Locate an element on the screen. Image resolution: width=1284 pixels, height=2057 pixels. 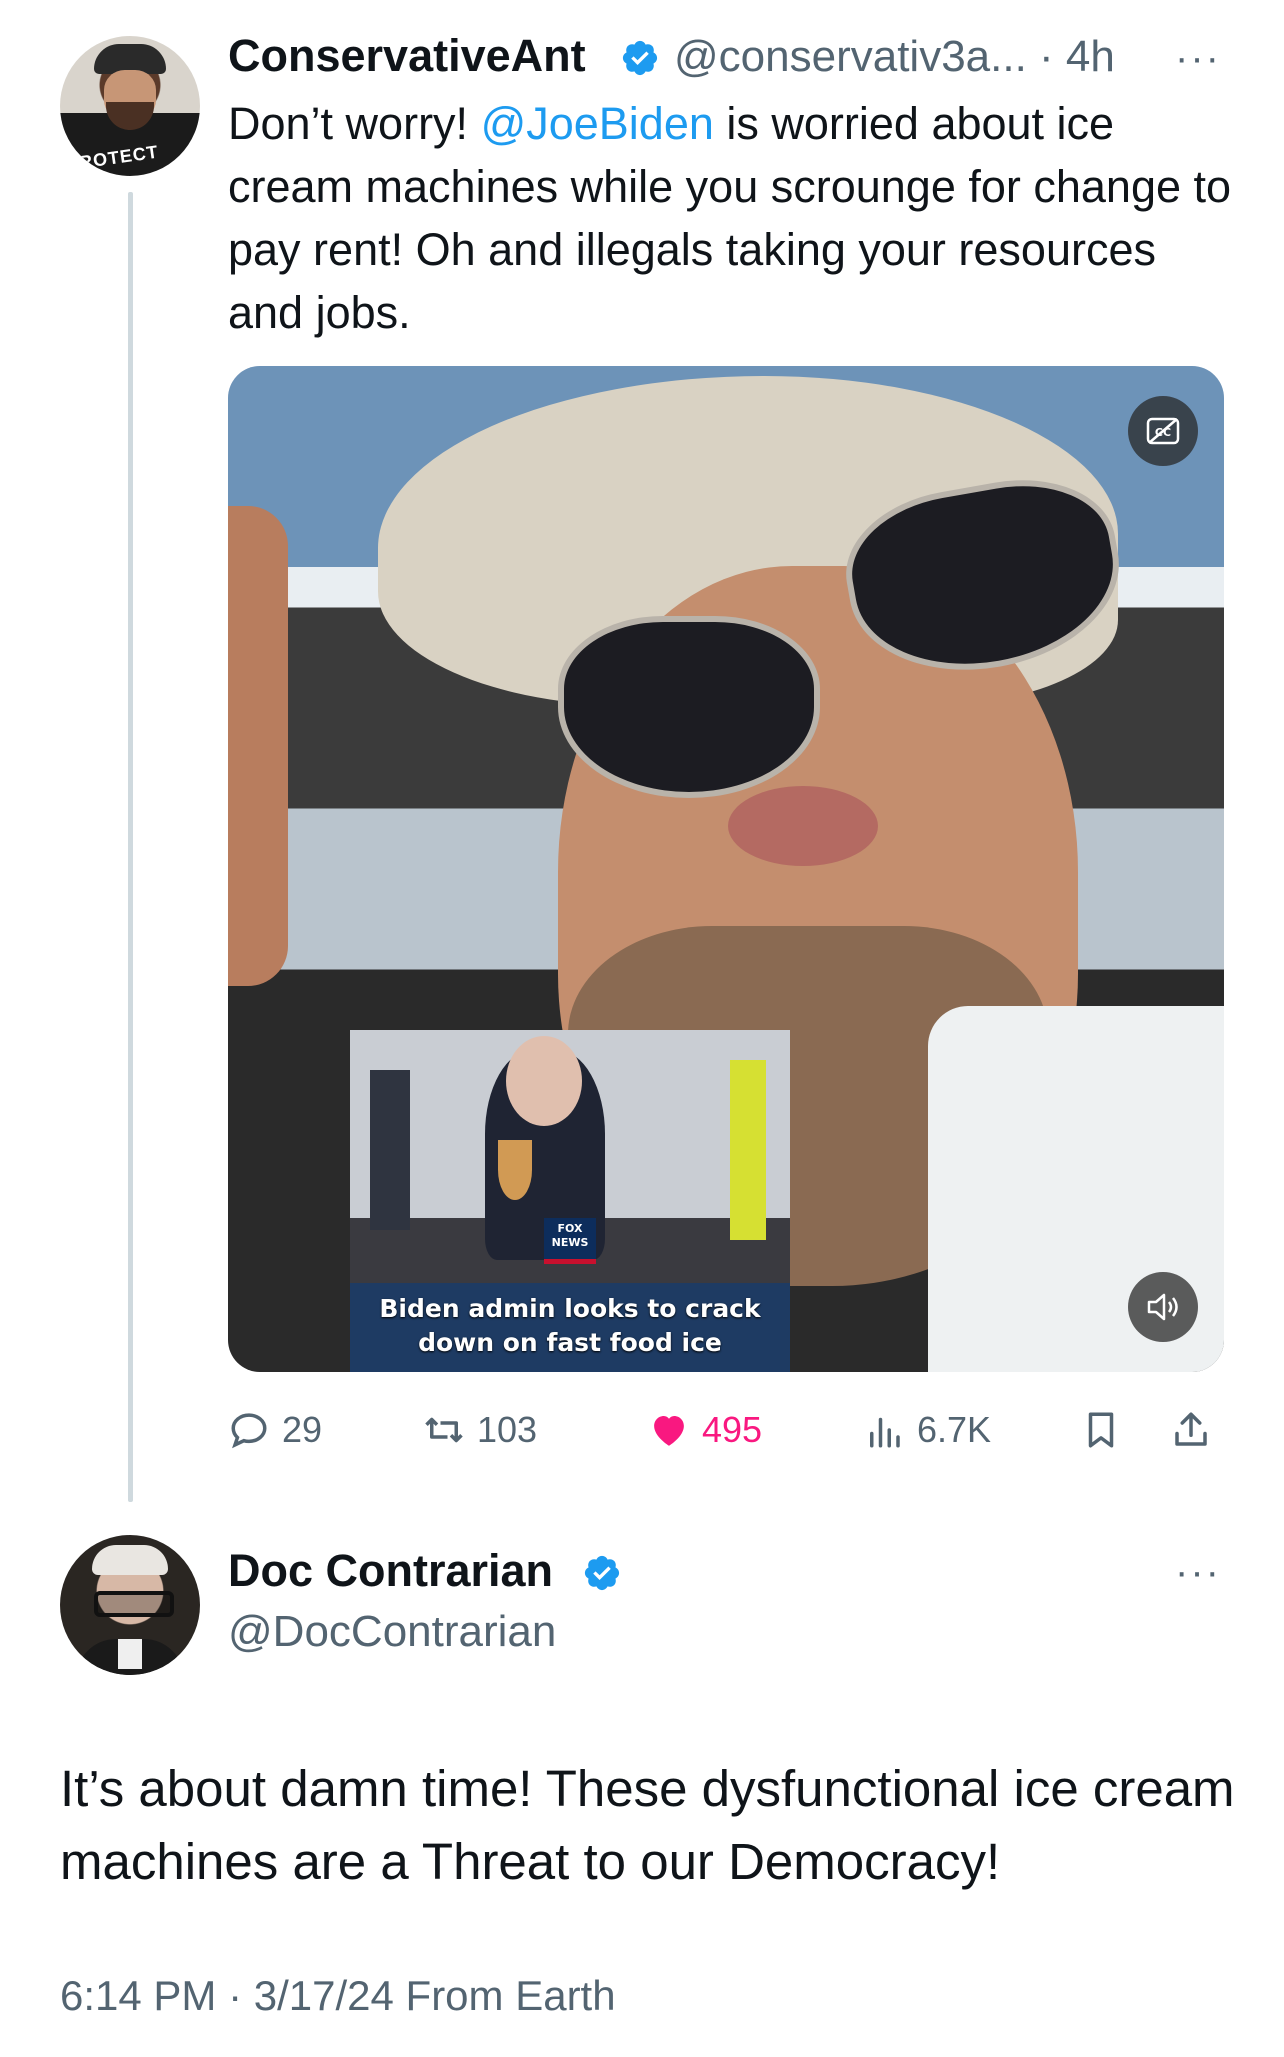
repost-count: 103 is located at coordinates (507, 1429).